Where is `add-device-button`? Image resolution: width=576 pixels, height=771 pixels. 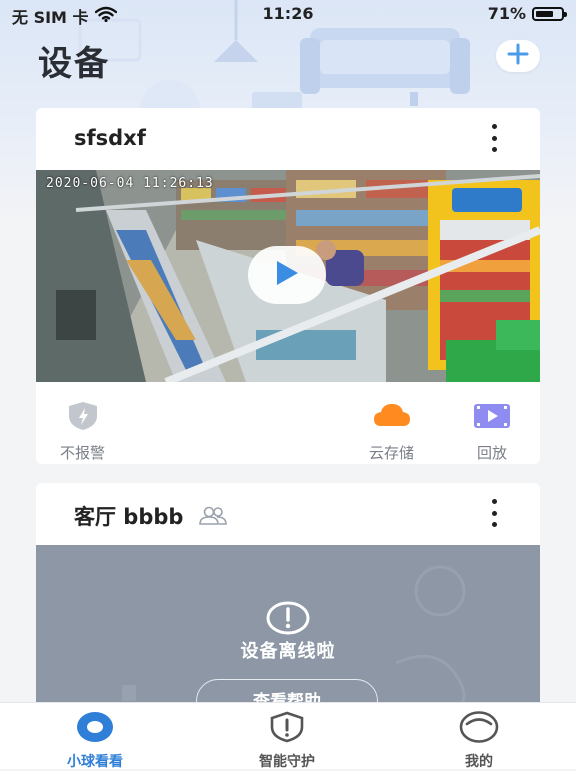
add-device-button is located at coordinates (518, 56).